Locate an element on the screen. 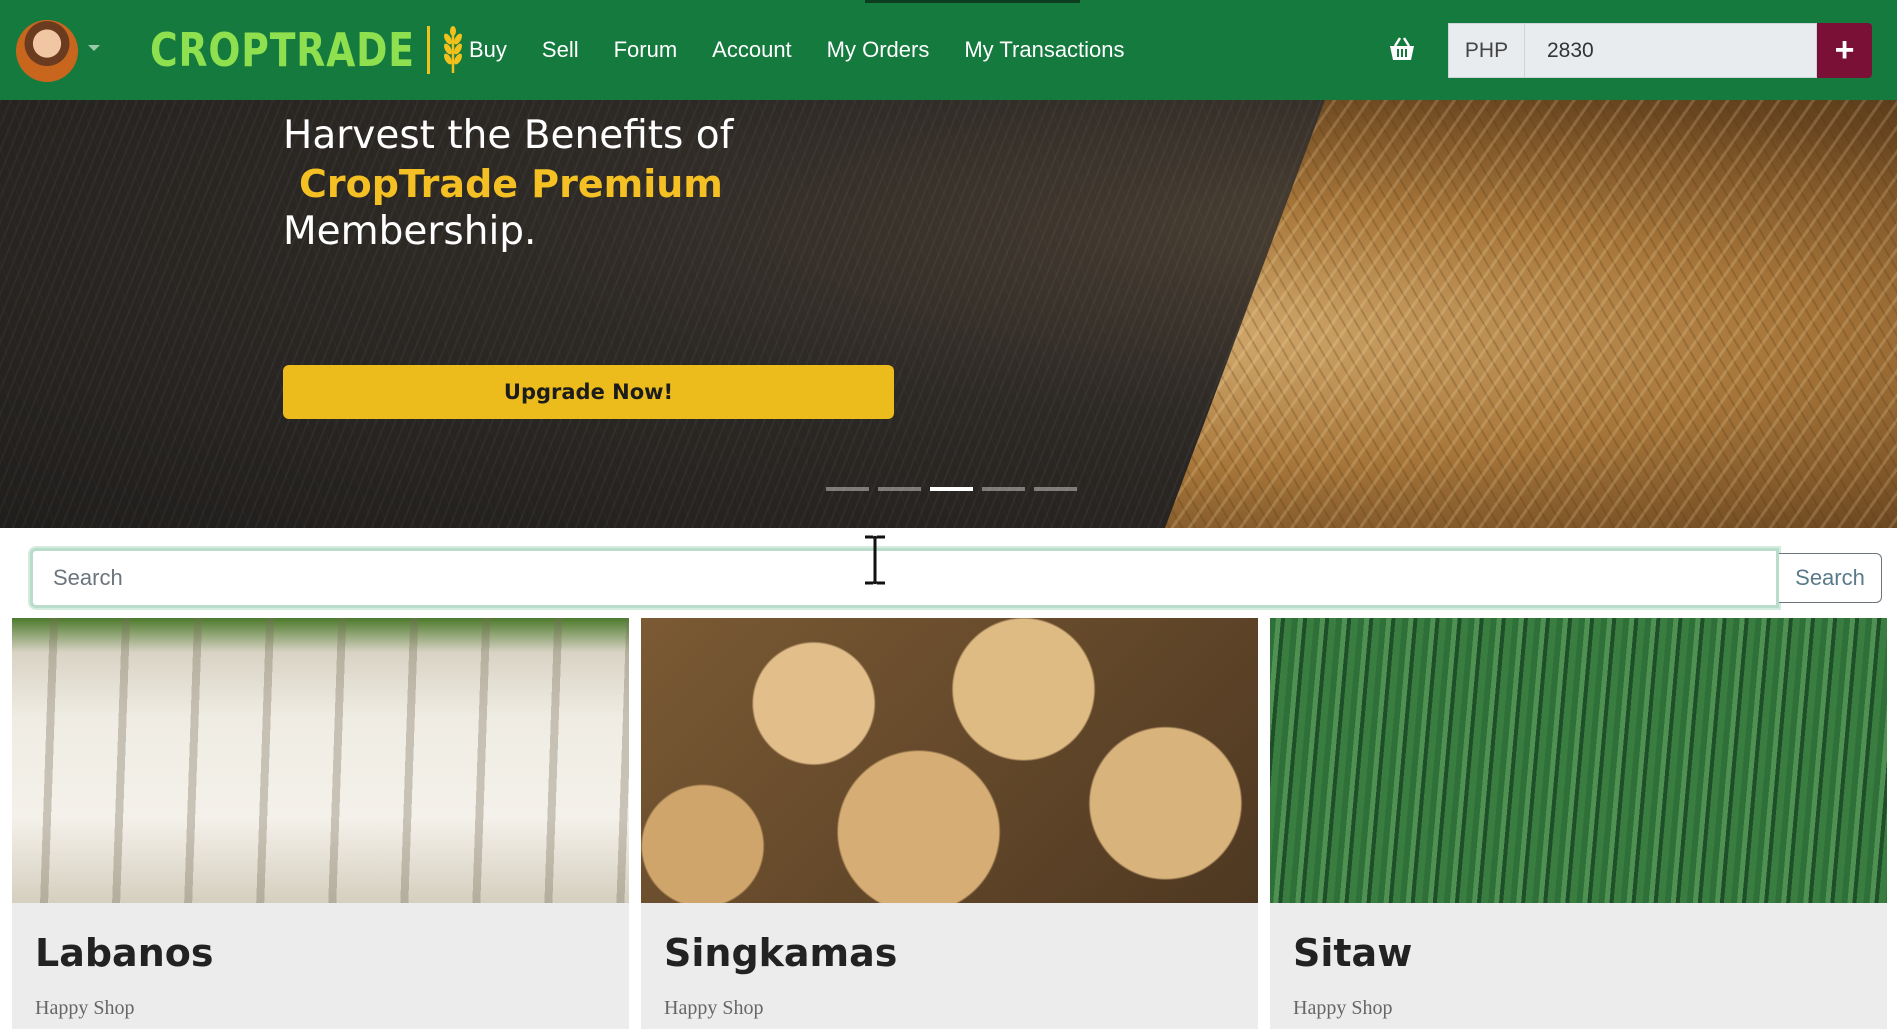  product-image-labanos is located at coordinates (320, 760).